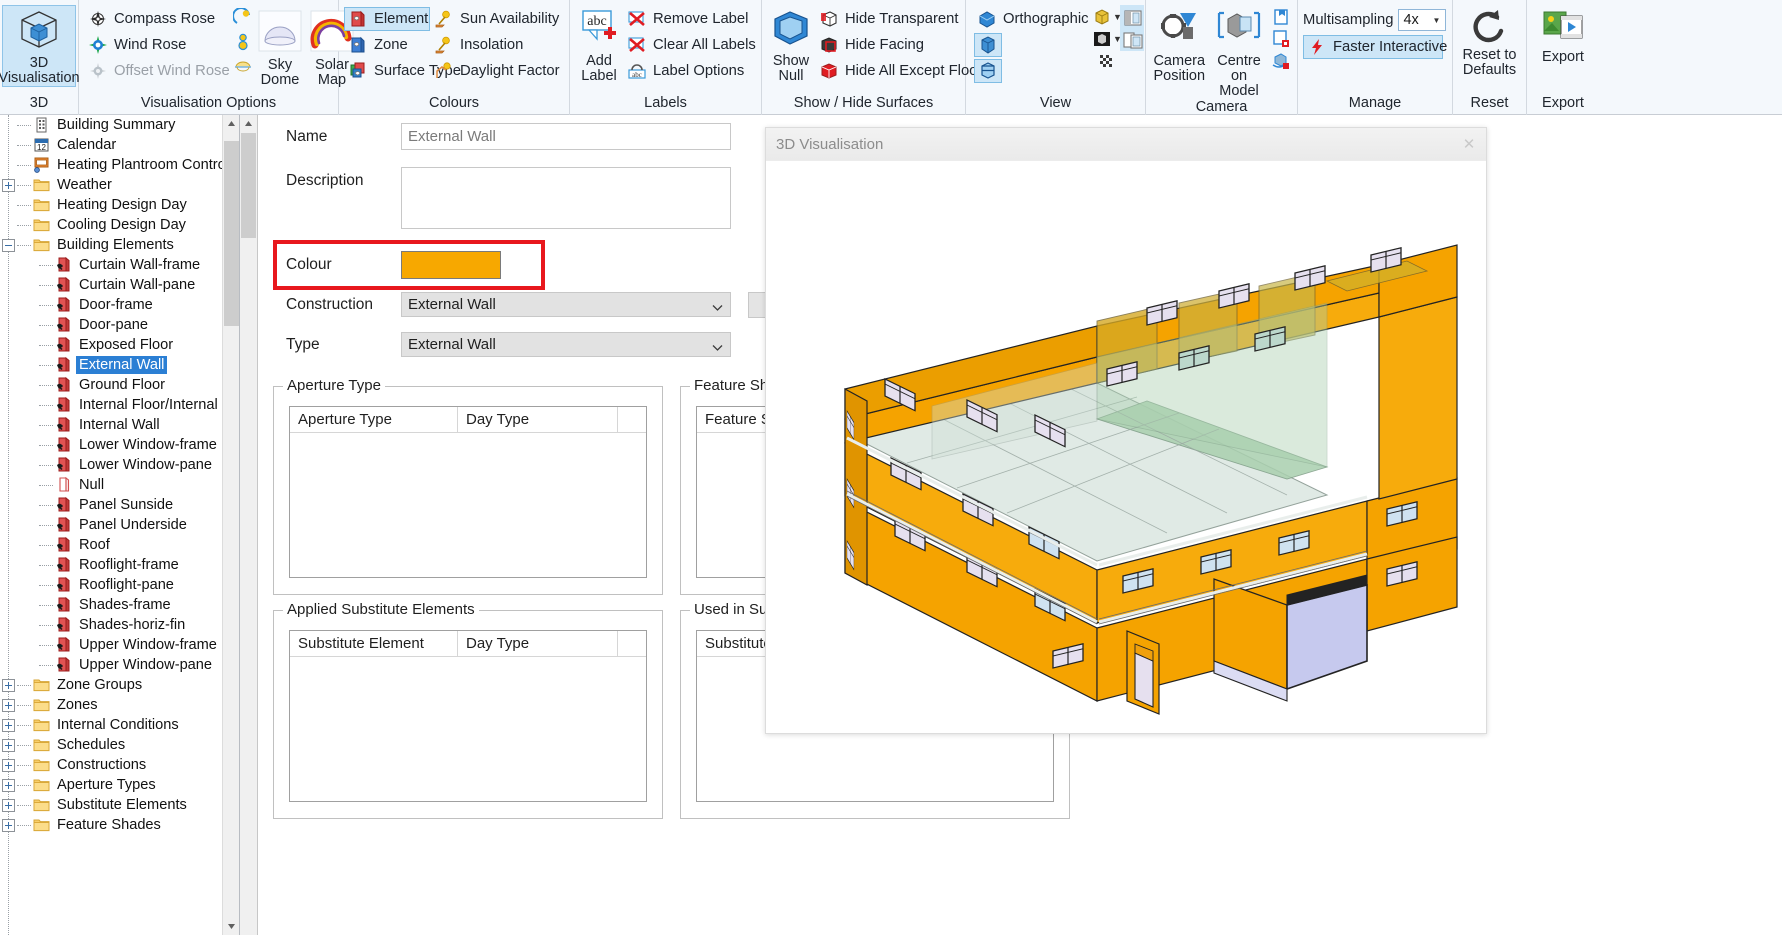  What do you see at coordinates (111, 225) in the screenshot?
I see `tree-item-cooling-design-day: Cooling Design Day` at bounding box center [111, 225].